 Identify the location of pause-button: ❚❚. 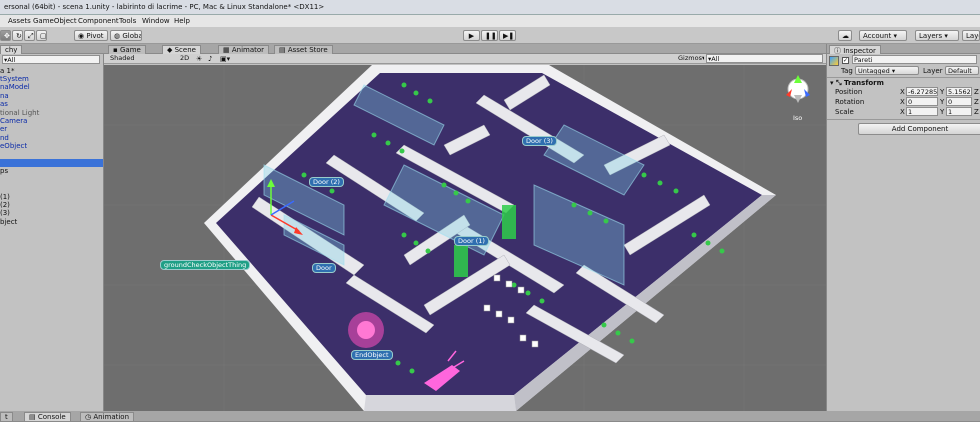
(489, 35).